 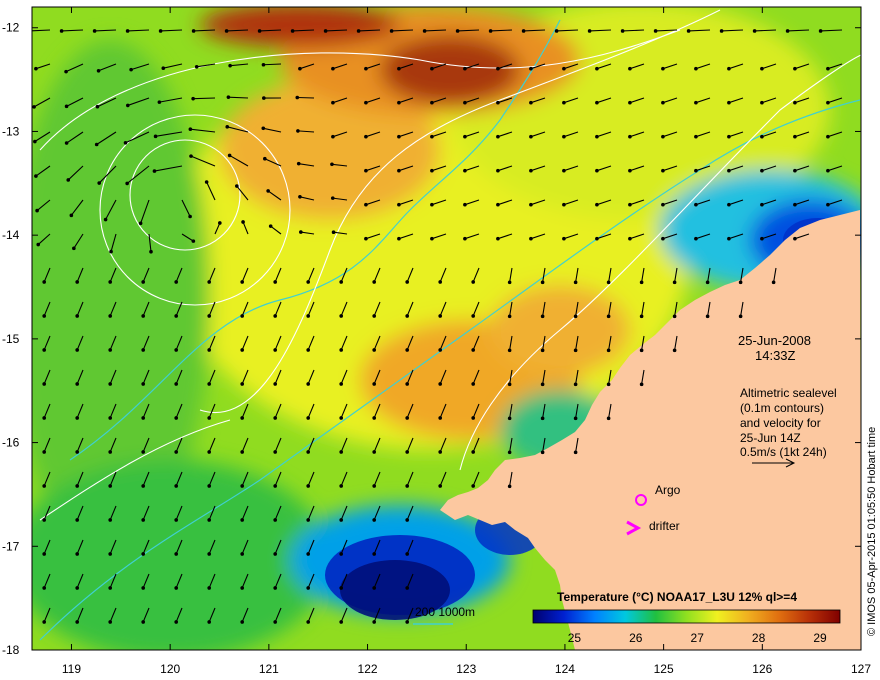 What do you see at coordinates (11, 28) in the screenshot?
I see `lat-tick-label: -12` at bounding box center [11, 28].